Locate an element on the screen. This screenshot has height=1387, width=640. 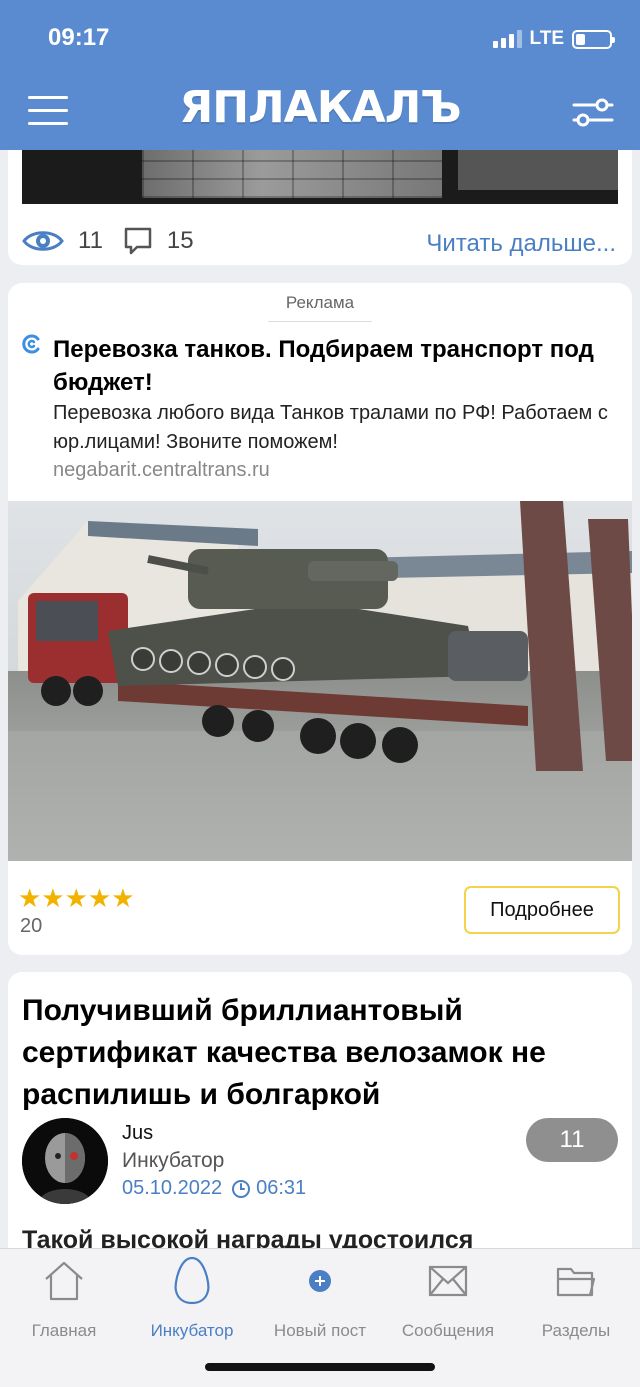
advertiser-logo-icon is located at coordinates (31, 344).